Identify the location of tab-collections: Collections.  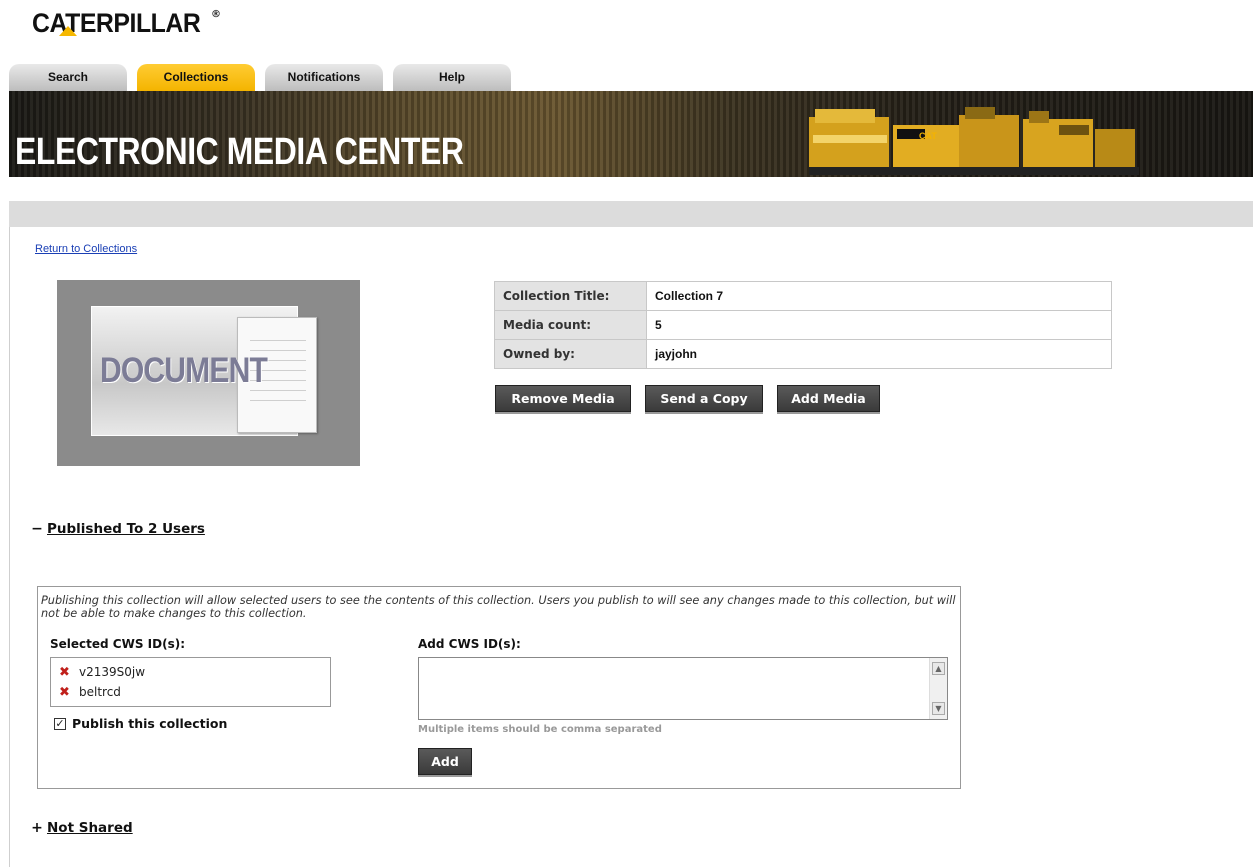
(196, 77).